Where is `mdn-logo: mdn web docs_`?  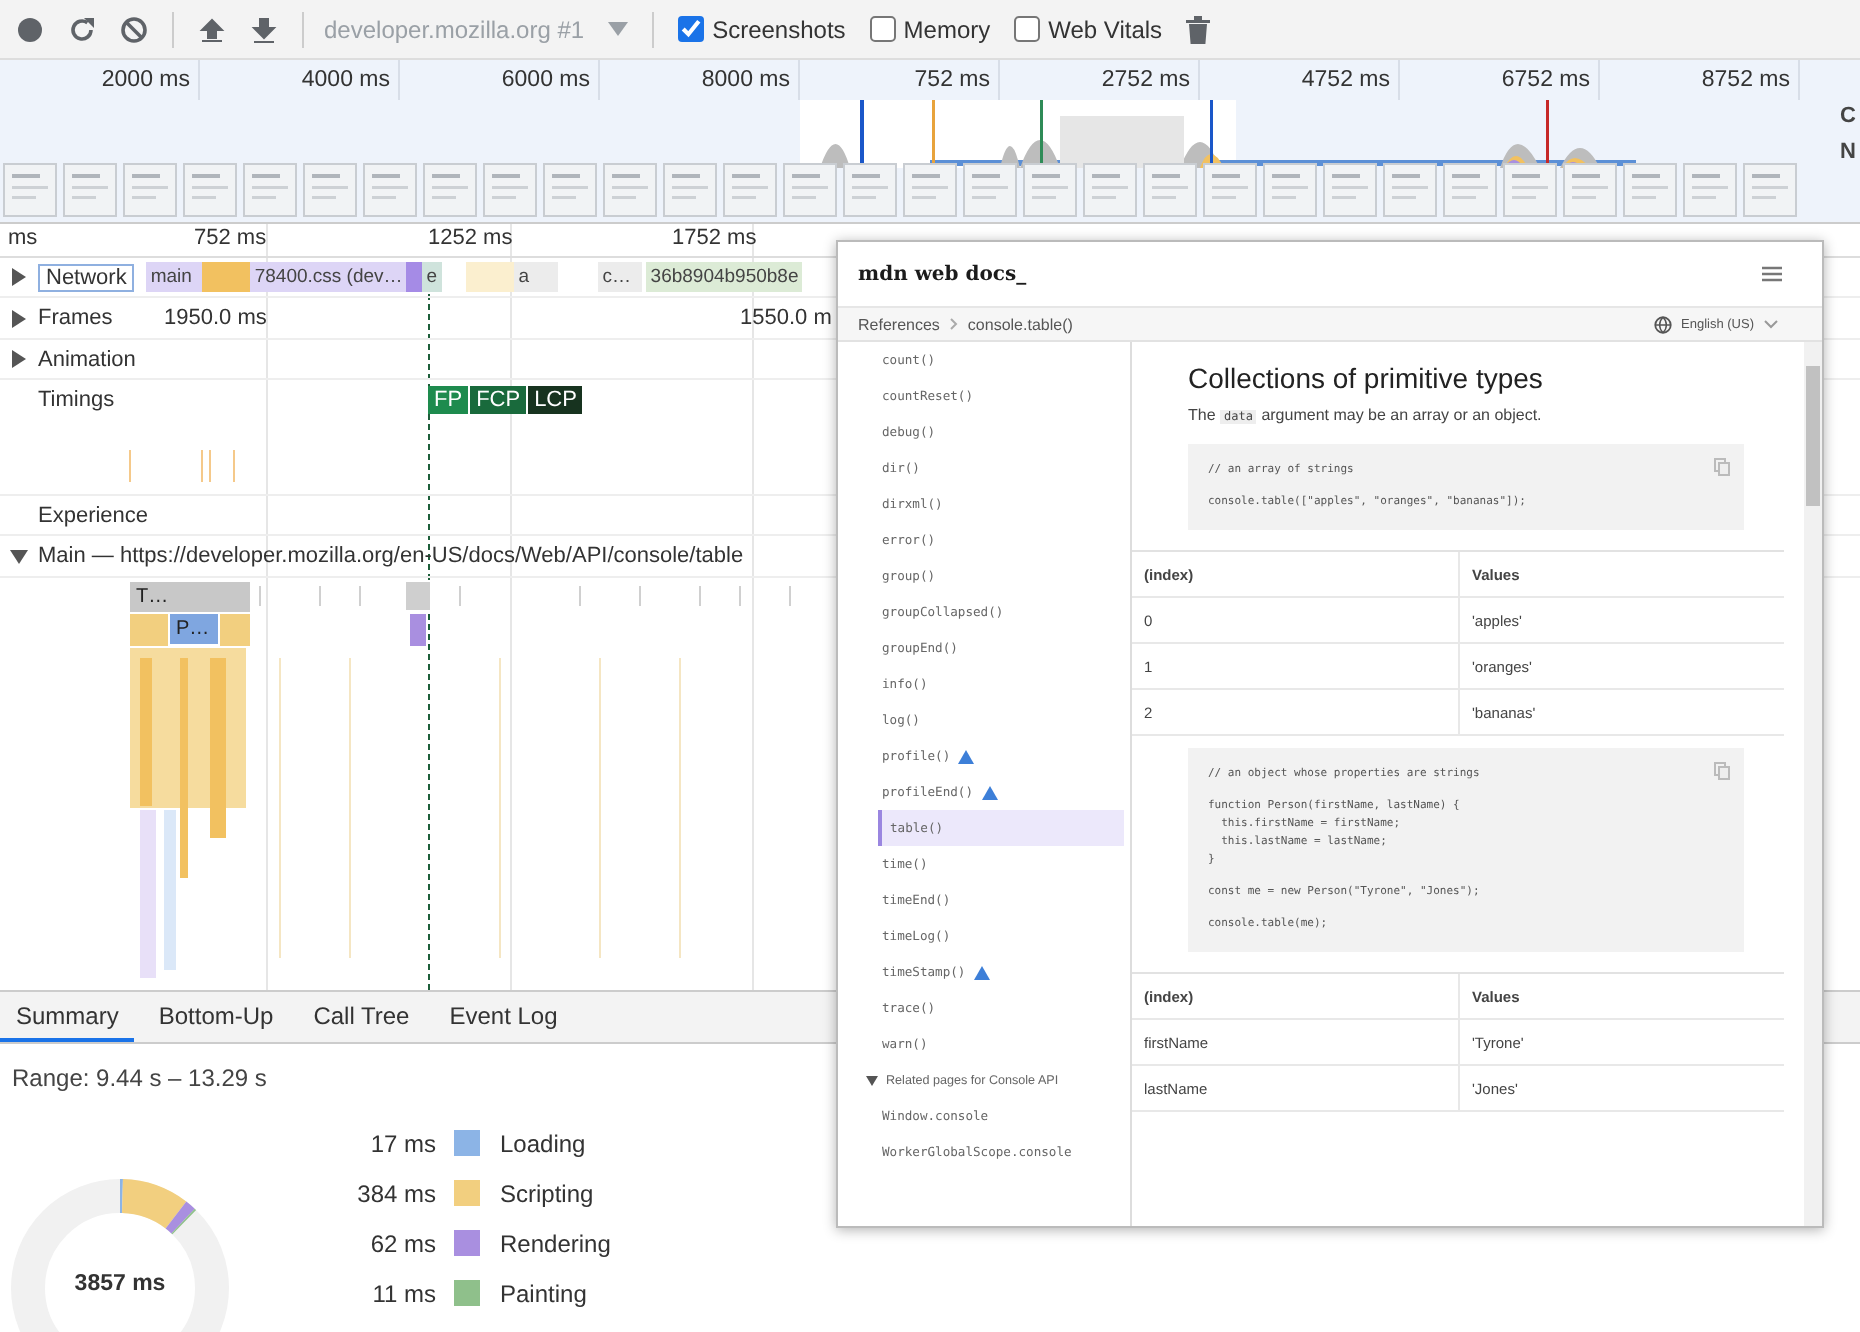 mdn-logo: mdn web docs_ is located at coordinates (942, 274).